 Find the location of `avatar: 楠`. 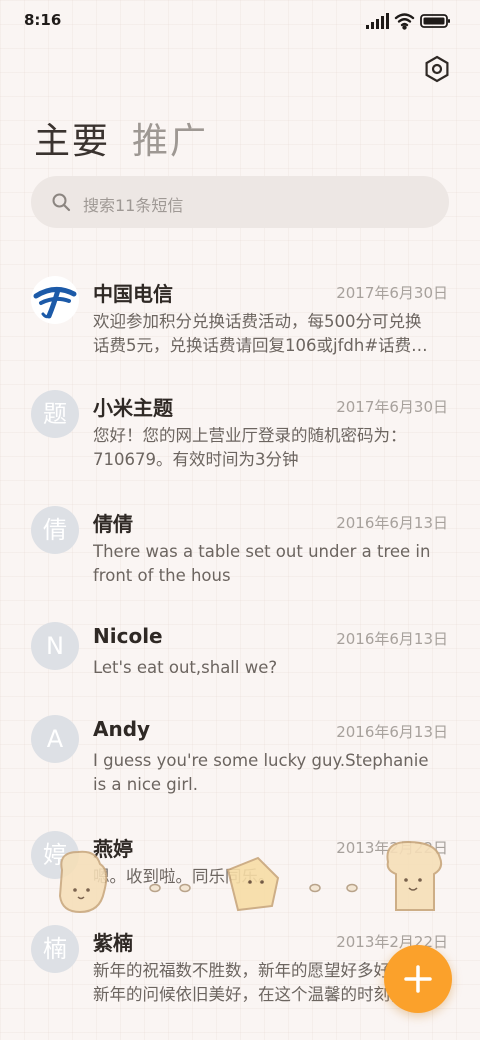

avatar: 楠 is located at coordinates (55, 949).